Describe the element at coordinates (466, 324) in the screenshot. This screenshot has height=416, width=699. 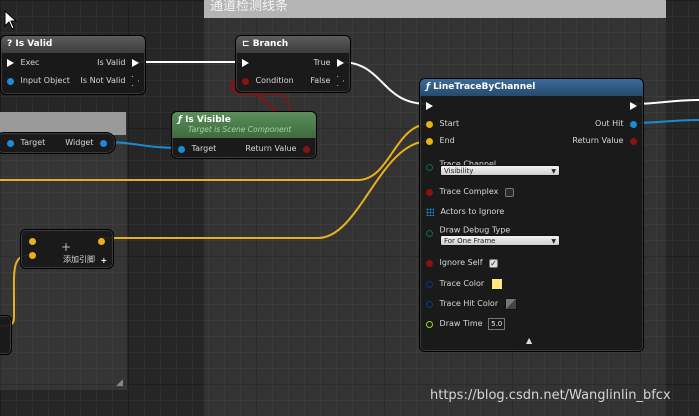
I see `line-trace-draw-time-pin: Draw Time 5.0` at that location.